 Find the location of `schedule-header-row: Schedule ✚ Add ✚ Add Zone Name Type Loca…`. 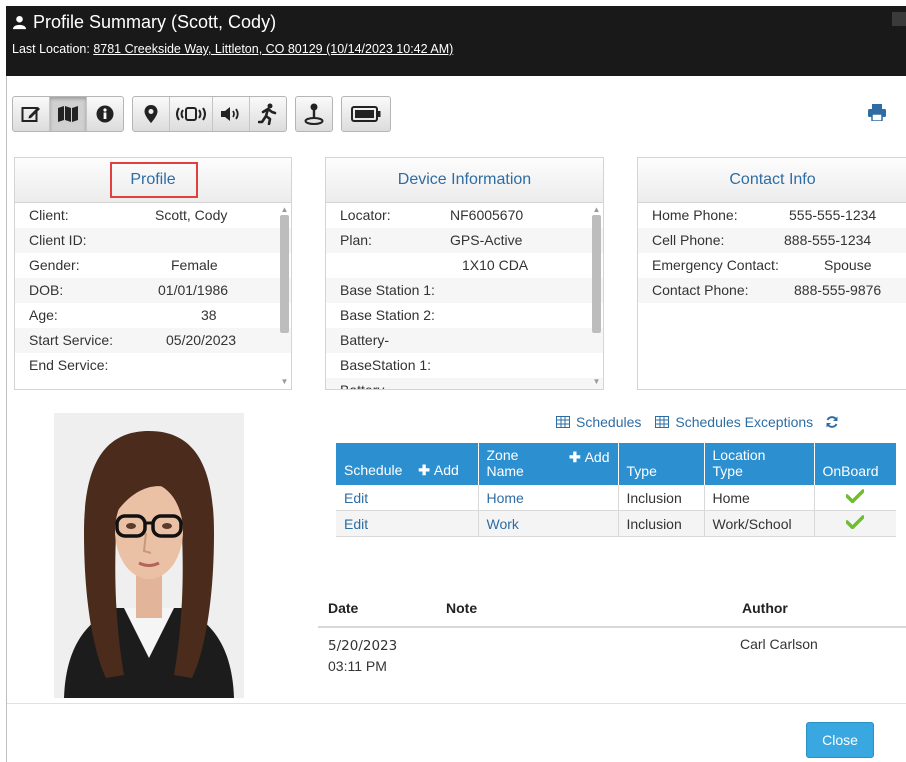

schedule-header-row: Schedule ✚ Add ✚ Add Zone Name Type Loca… is located at coordinates (616, 464).